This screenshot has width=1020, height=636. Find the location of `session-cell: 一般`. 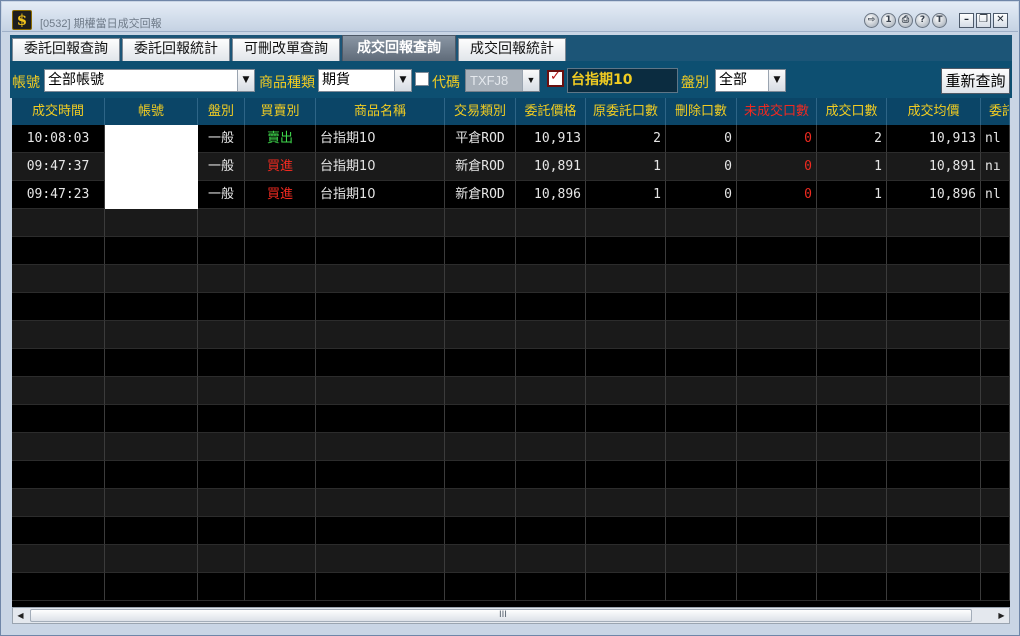

session-cell: 一般 is located at coordinates (221, 195).